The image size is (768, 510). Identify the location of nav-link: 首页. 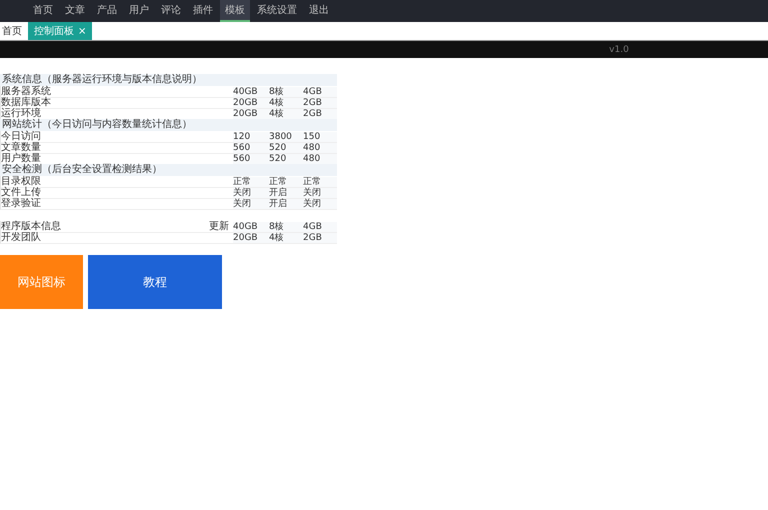
(43, 11).